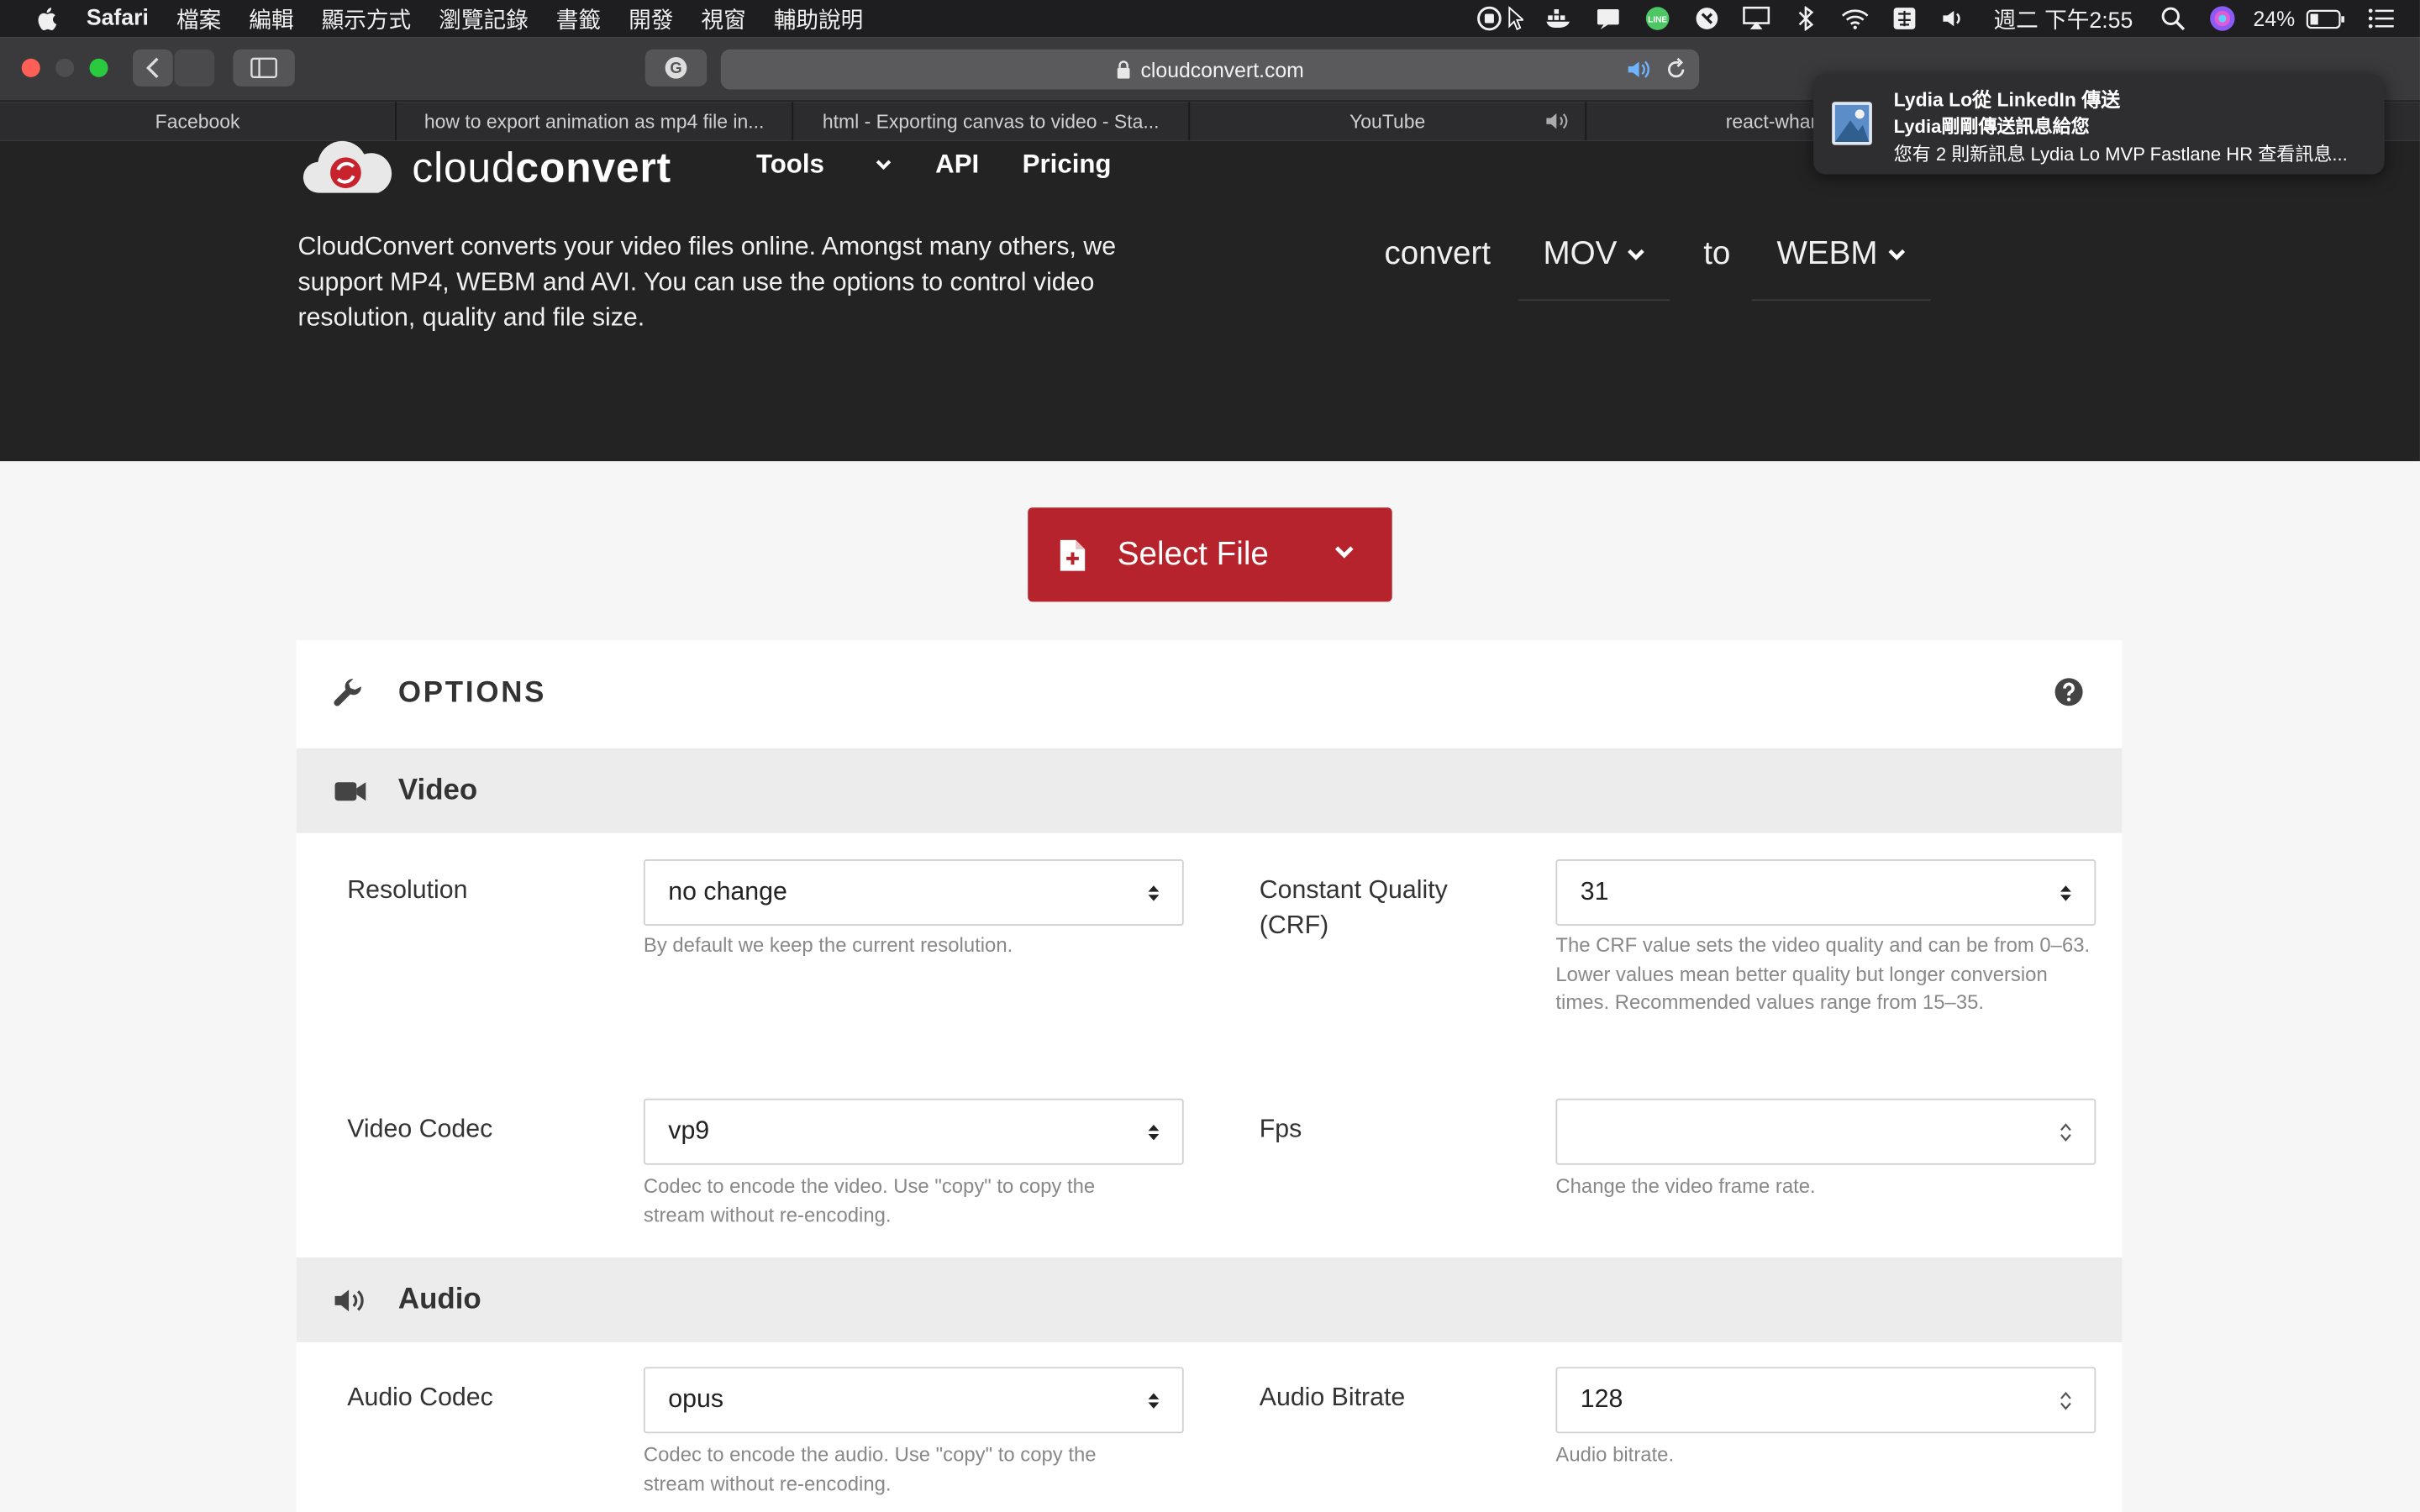 This screenshot has height=1512, width=2420. What do you see at coordinates (1067, 165) in the screenshot?
I see `nav-pricing: Pricing` at bounding box center [1067, 165].